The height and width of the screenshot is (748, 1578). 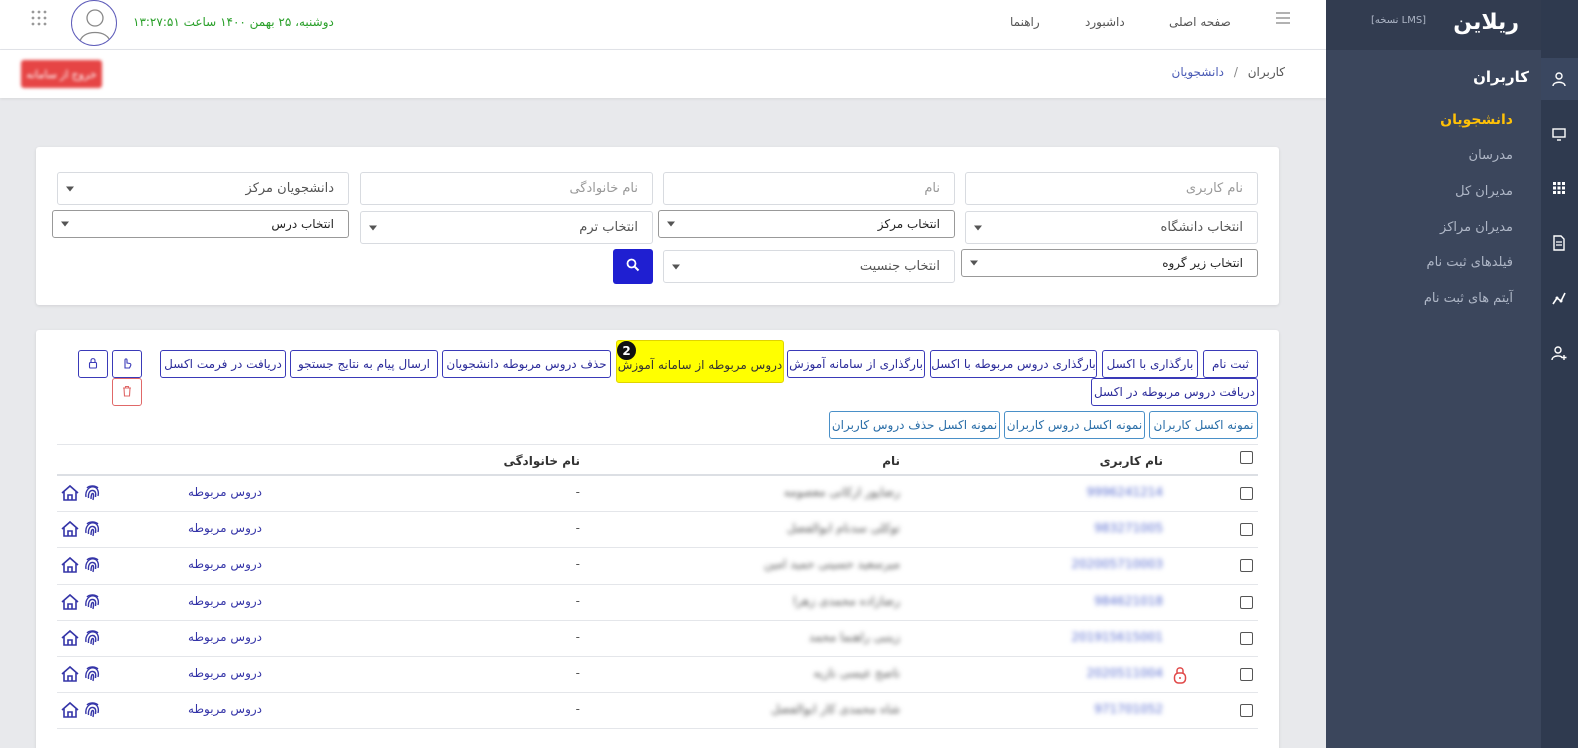 What do you see at coordinates (127, 392) in the screenshot?
I see `delete-action-button` at bounding box center [127, 392].